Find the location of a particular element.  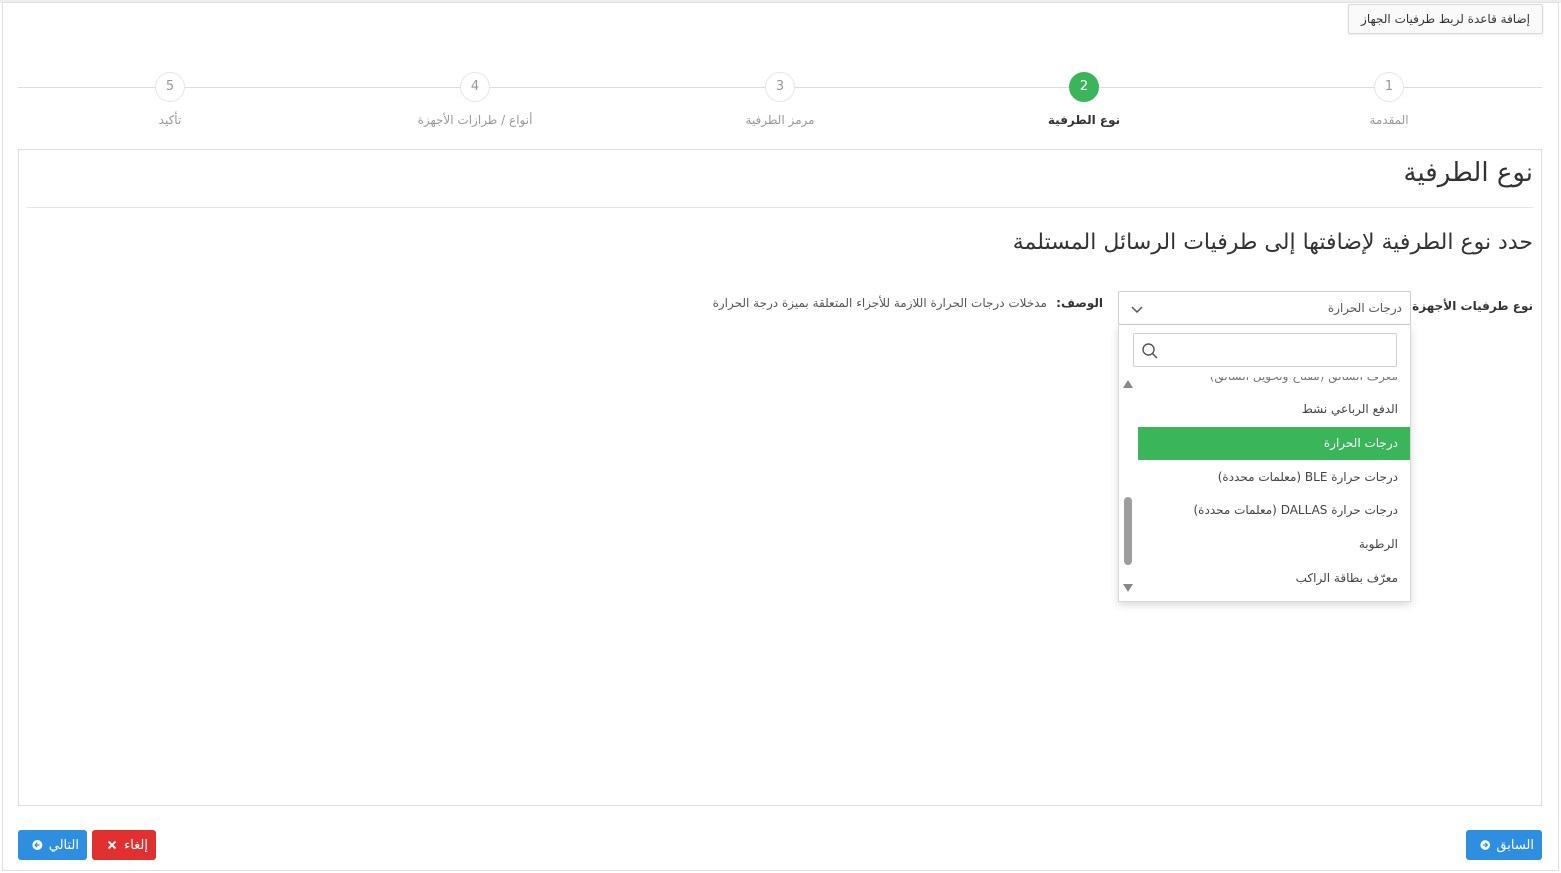

dropdown-option: معرّف بطاقة الراكب is located at coordinates (1274, 578).